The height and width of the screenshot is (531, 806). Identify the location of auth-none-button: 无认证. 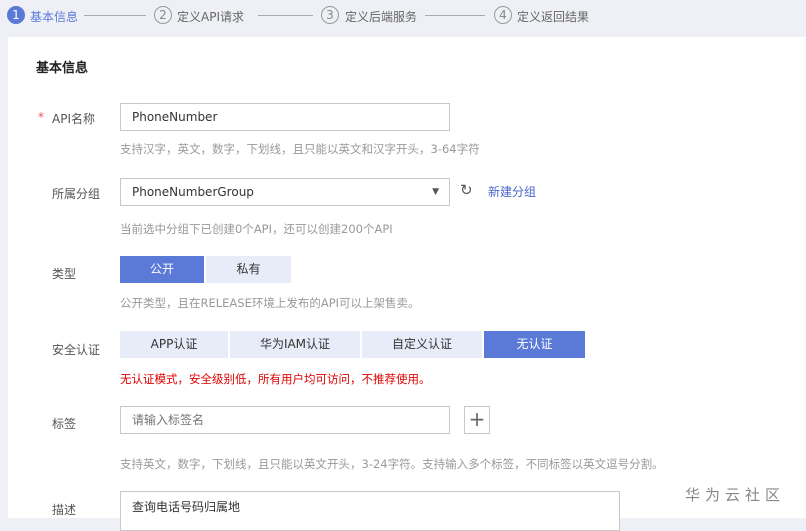
(534, 344).